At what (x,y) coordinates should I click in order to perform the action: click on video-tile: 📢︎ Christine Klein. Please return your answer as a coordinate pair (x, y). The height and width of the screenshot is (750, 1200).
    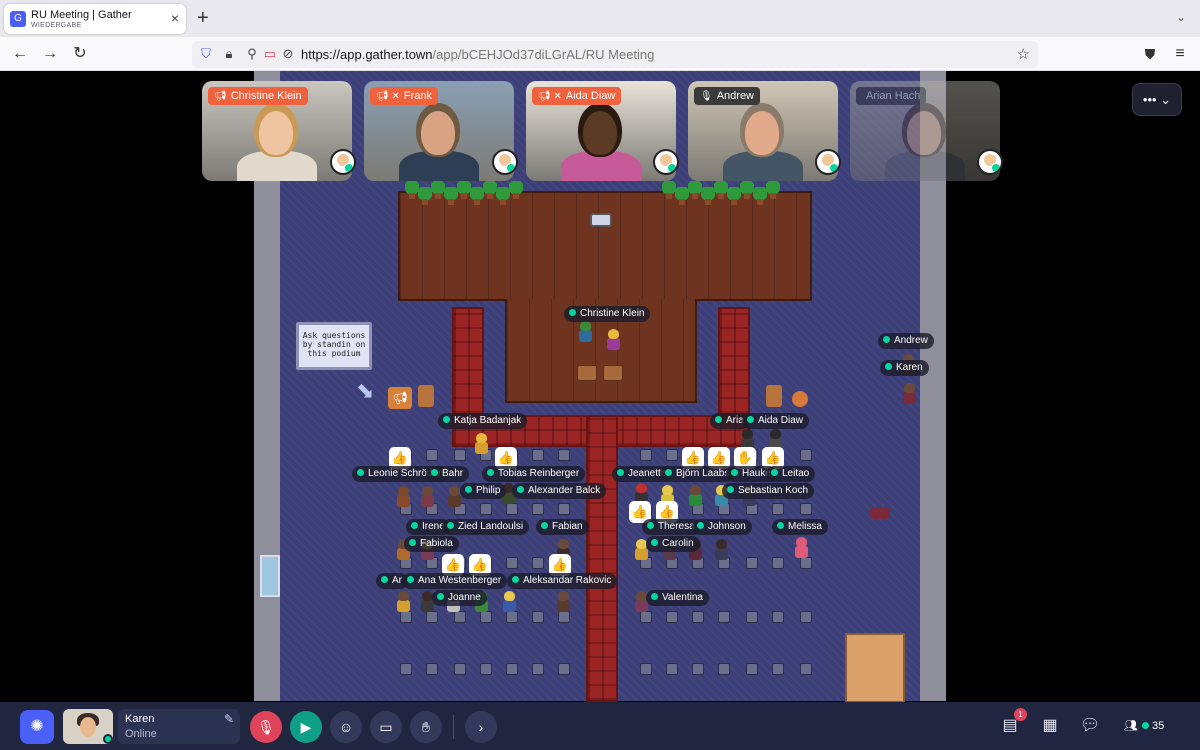
    Looking at the image, I should click on (277, 131).